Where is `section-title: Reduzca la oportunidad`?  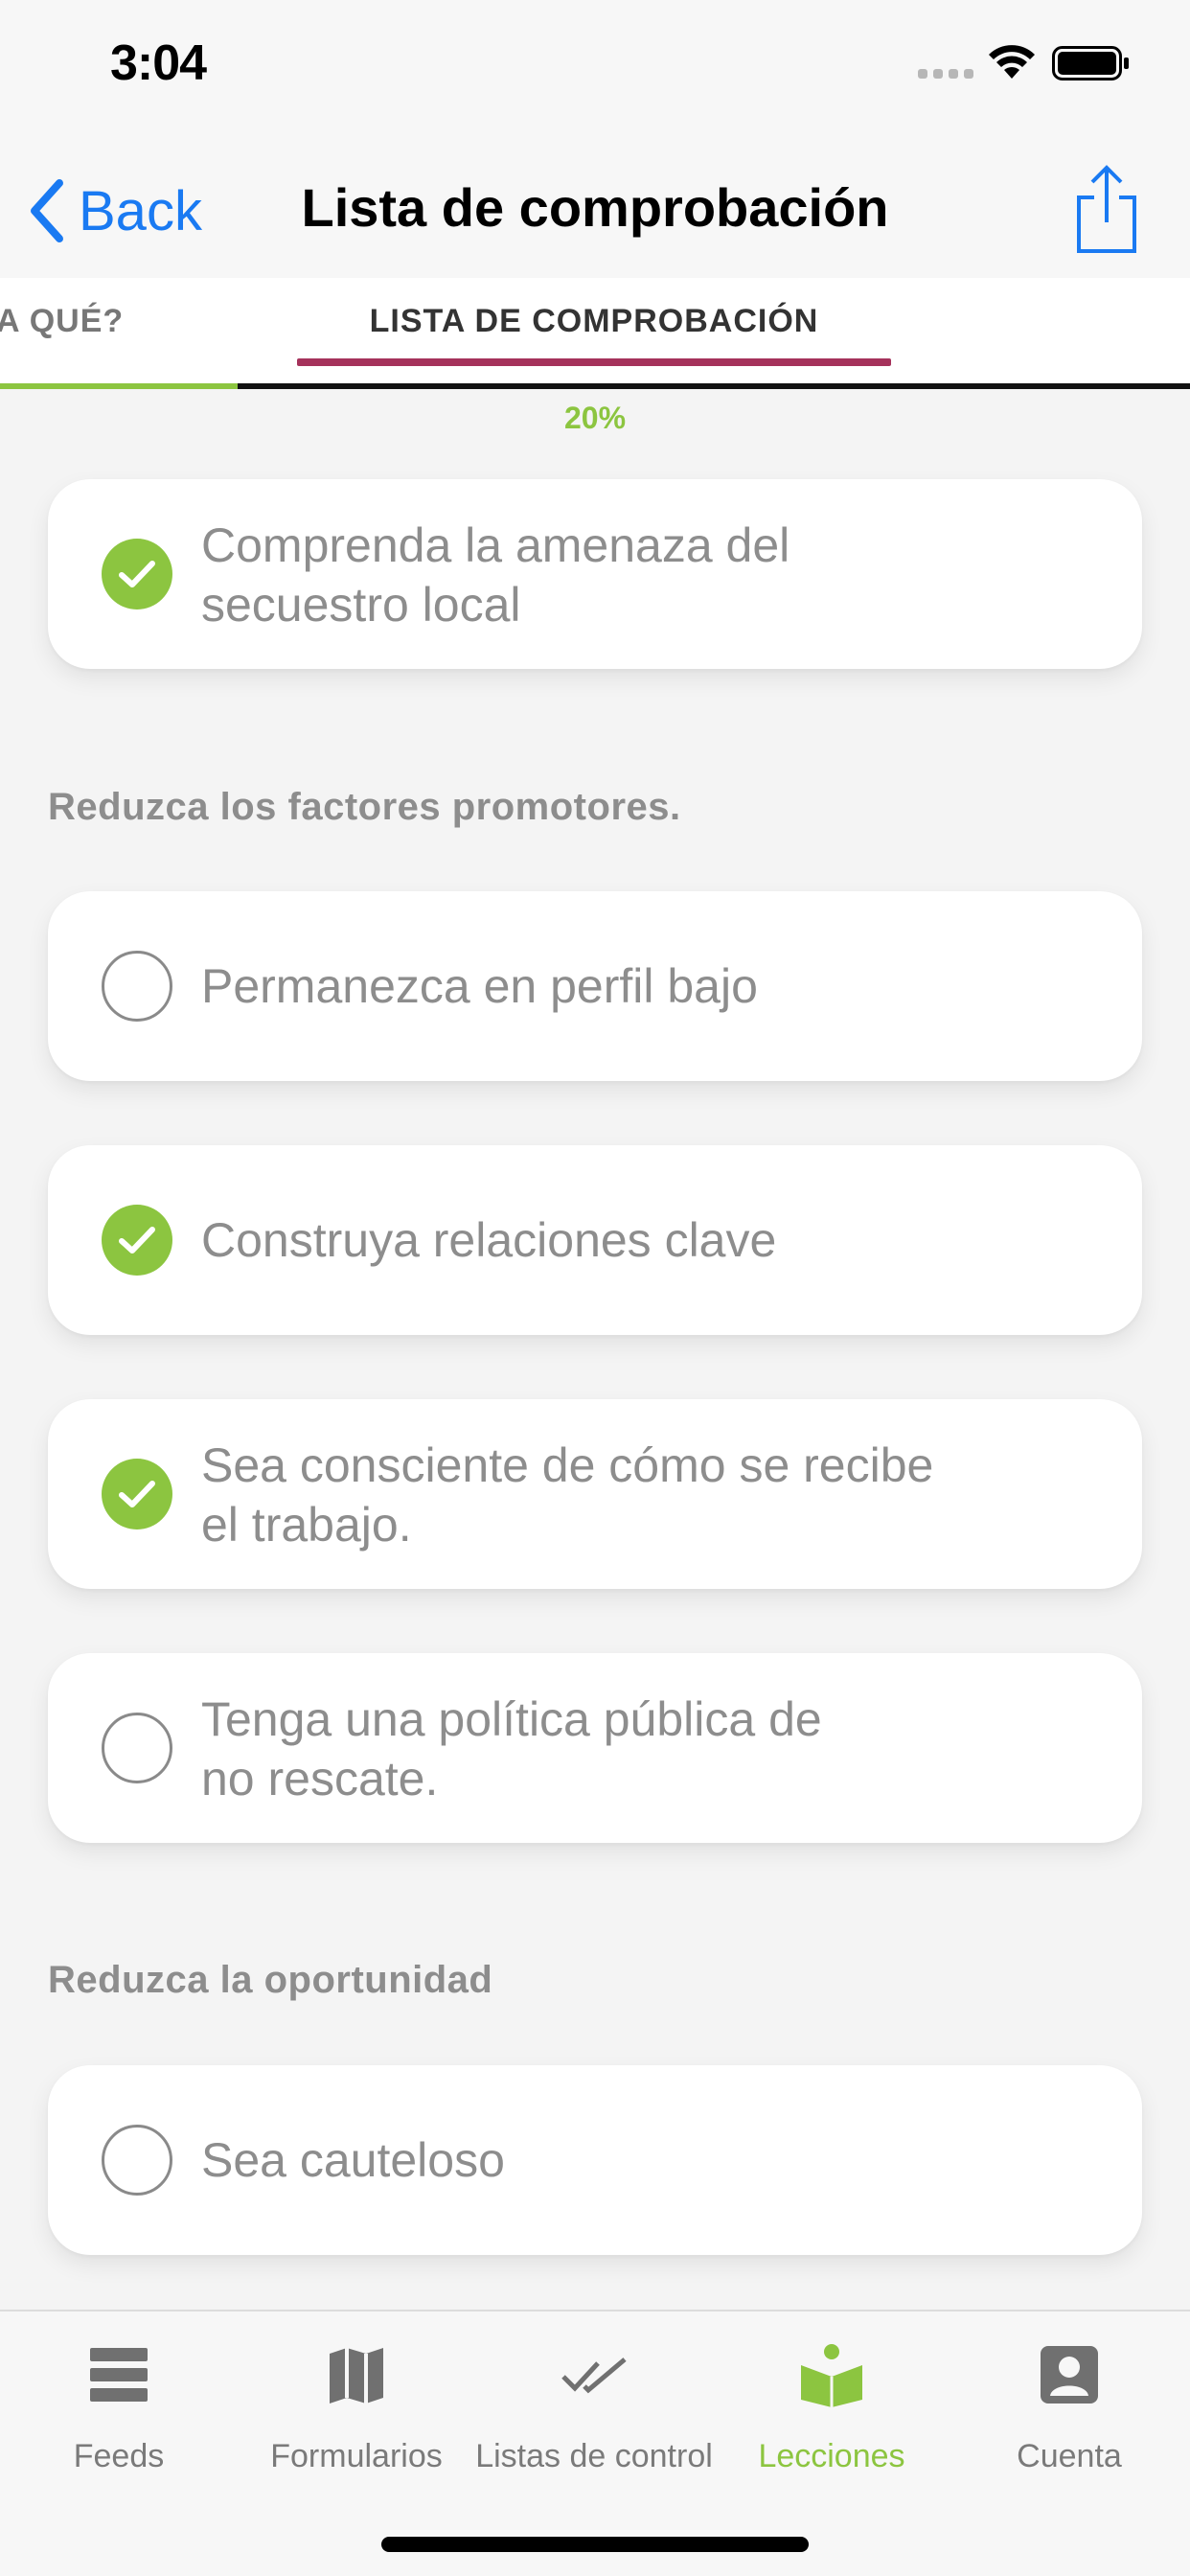 section-title: Reduzca la oportunidad is located at coordinates (271, 1980).